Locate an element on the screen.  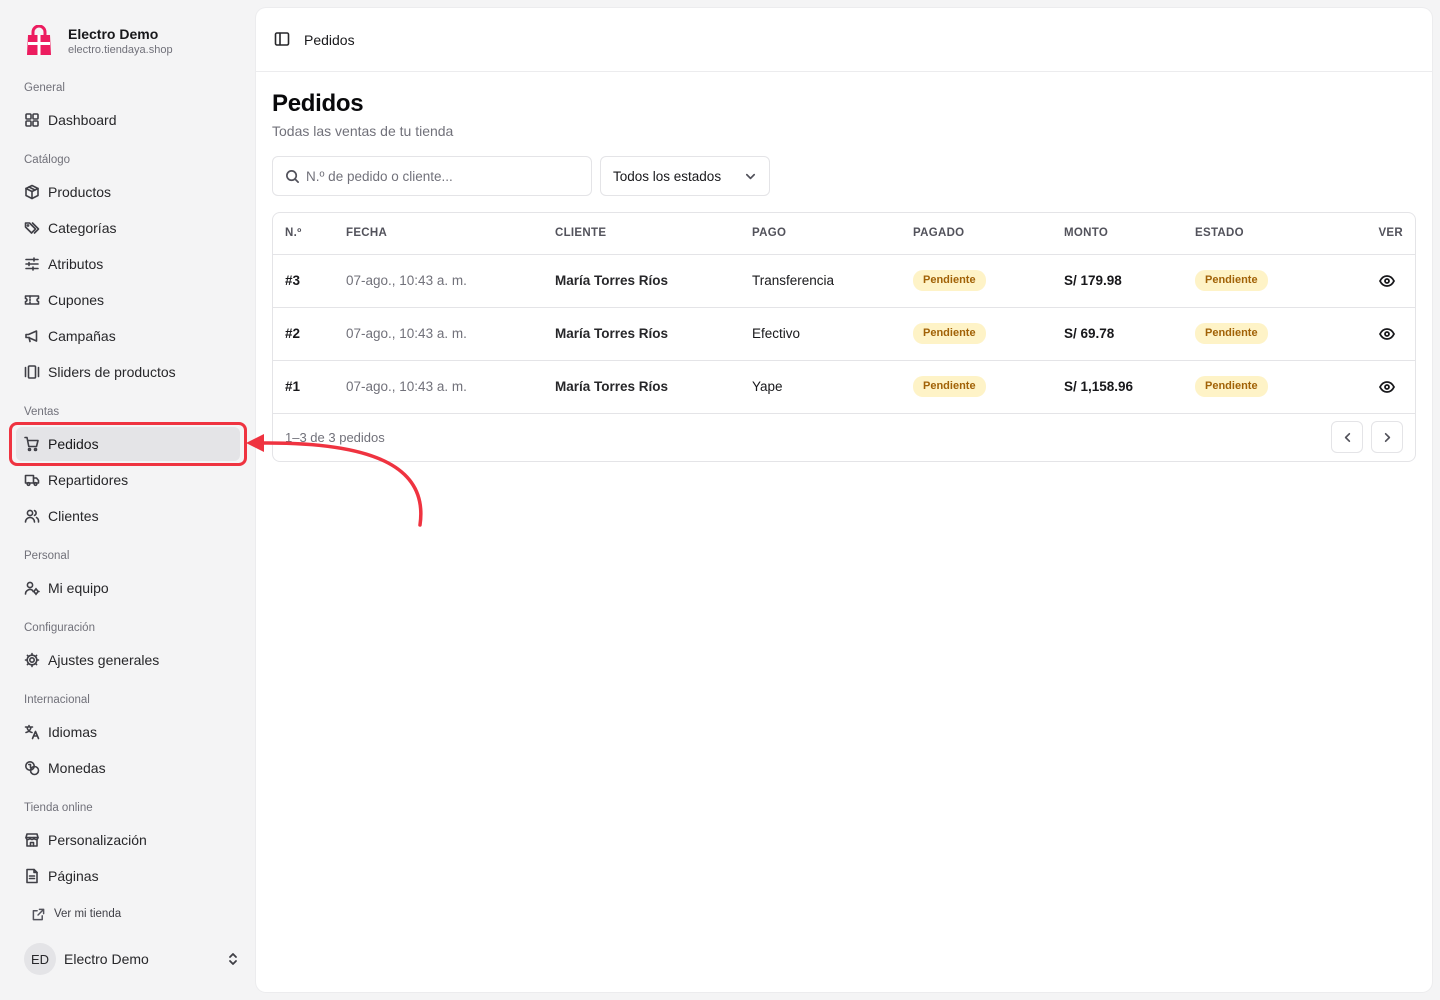
column-header-pago: PAGO is located at coordinates (832, 234).